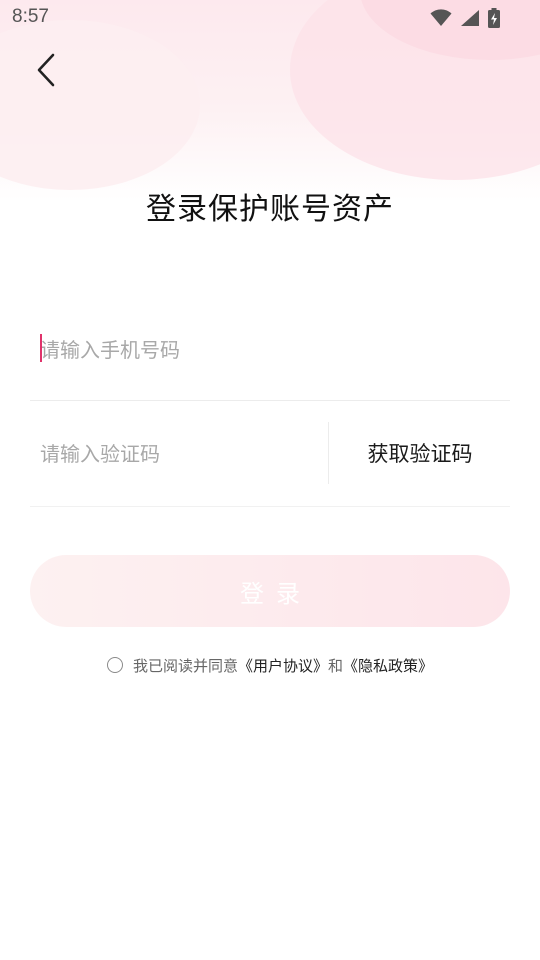 The image size is (540, 960). I want to click on battery-charging-icon, so click(494, 18).